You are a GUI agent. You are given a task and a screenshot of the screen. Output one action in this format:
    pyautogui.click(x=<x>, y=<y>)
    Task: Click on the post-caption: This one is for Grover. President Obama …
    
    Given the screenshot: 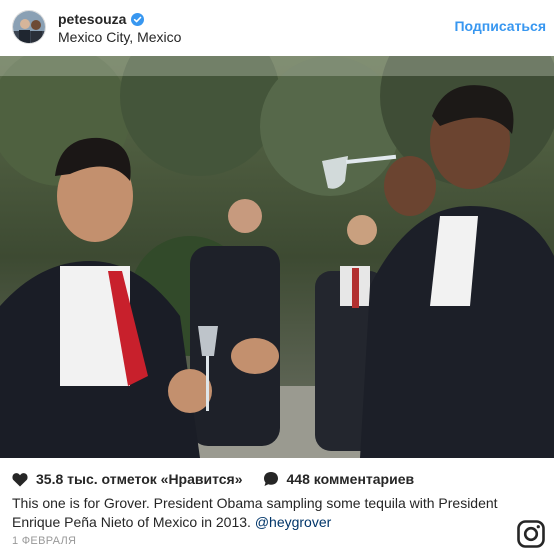 What is the action you would take?
    pyautogui.click(x=262, y=513)
    